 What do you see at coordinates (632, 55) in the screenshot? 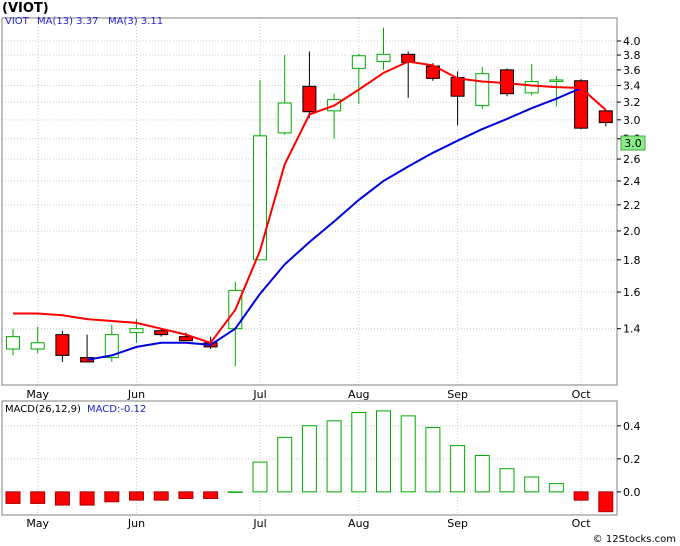
I see `price-tick-label: 3.8` at bounding box center [632, 55].